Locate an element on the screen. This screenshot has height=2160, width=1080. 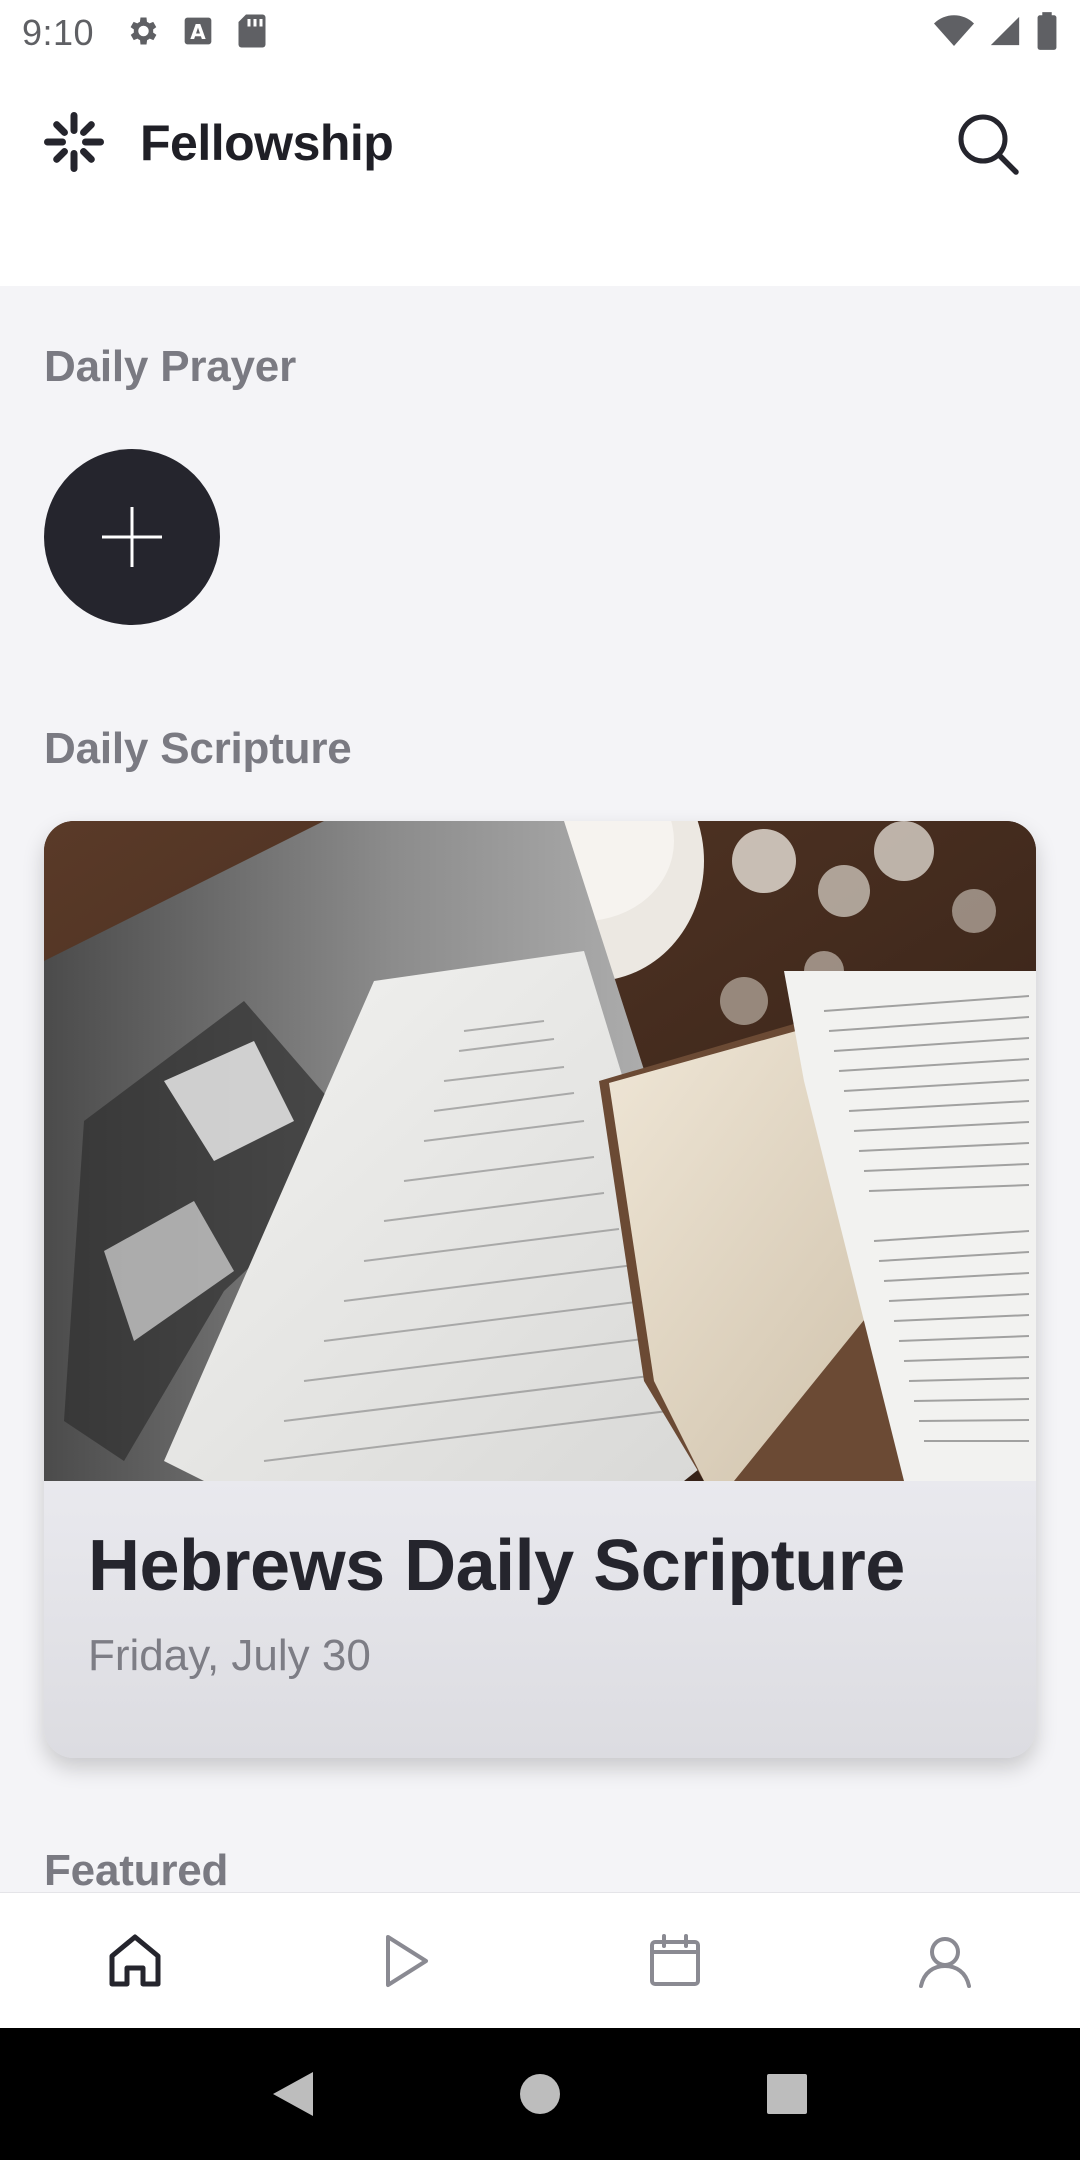
nav-watch is located at coordinates (405, 1960).